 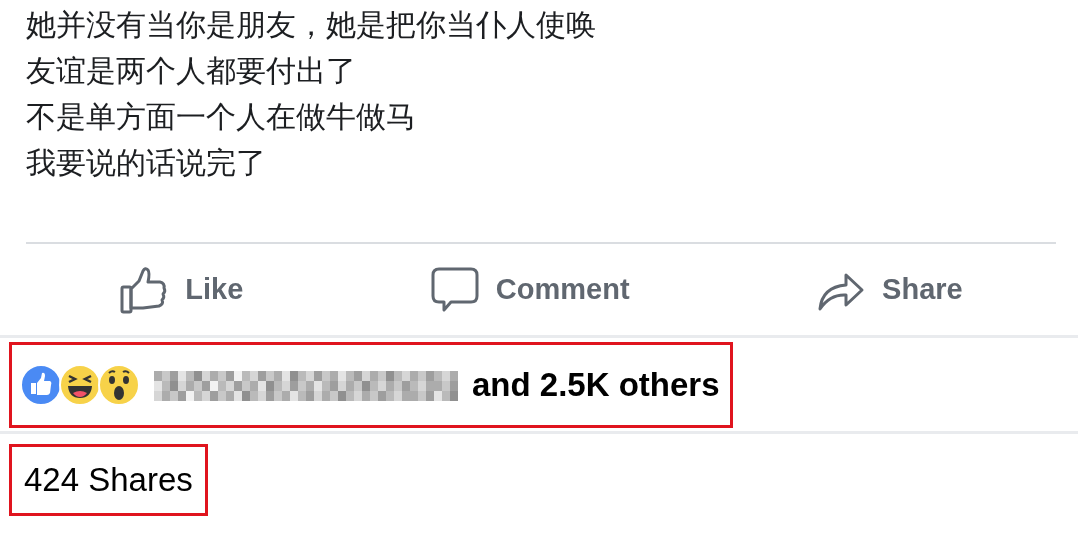 I want to click on surprised-emoji-icon, so click(x=119, y=385).